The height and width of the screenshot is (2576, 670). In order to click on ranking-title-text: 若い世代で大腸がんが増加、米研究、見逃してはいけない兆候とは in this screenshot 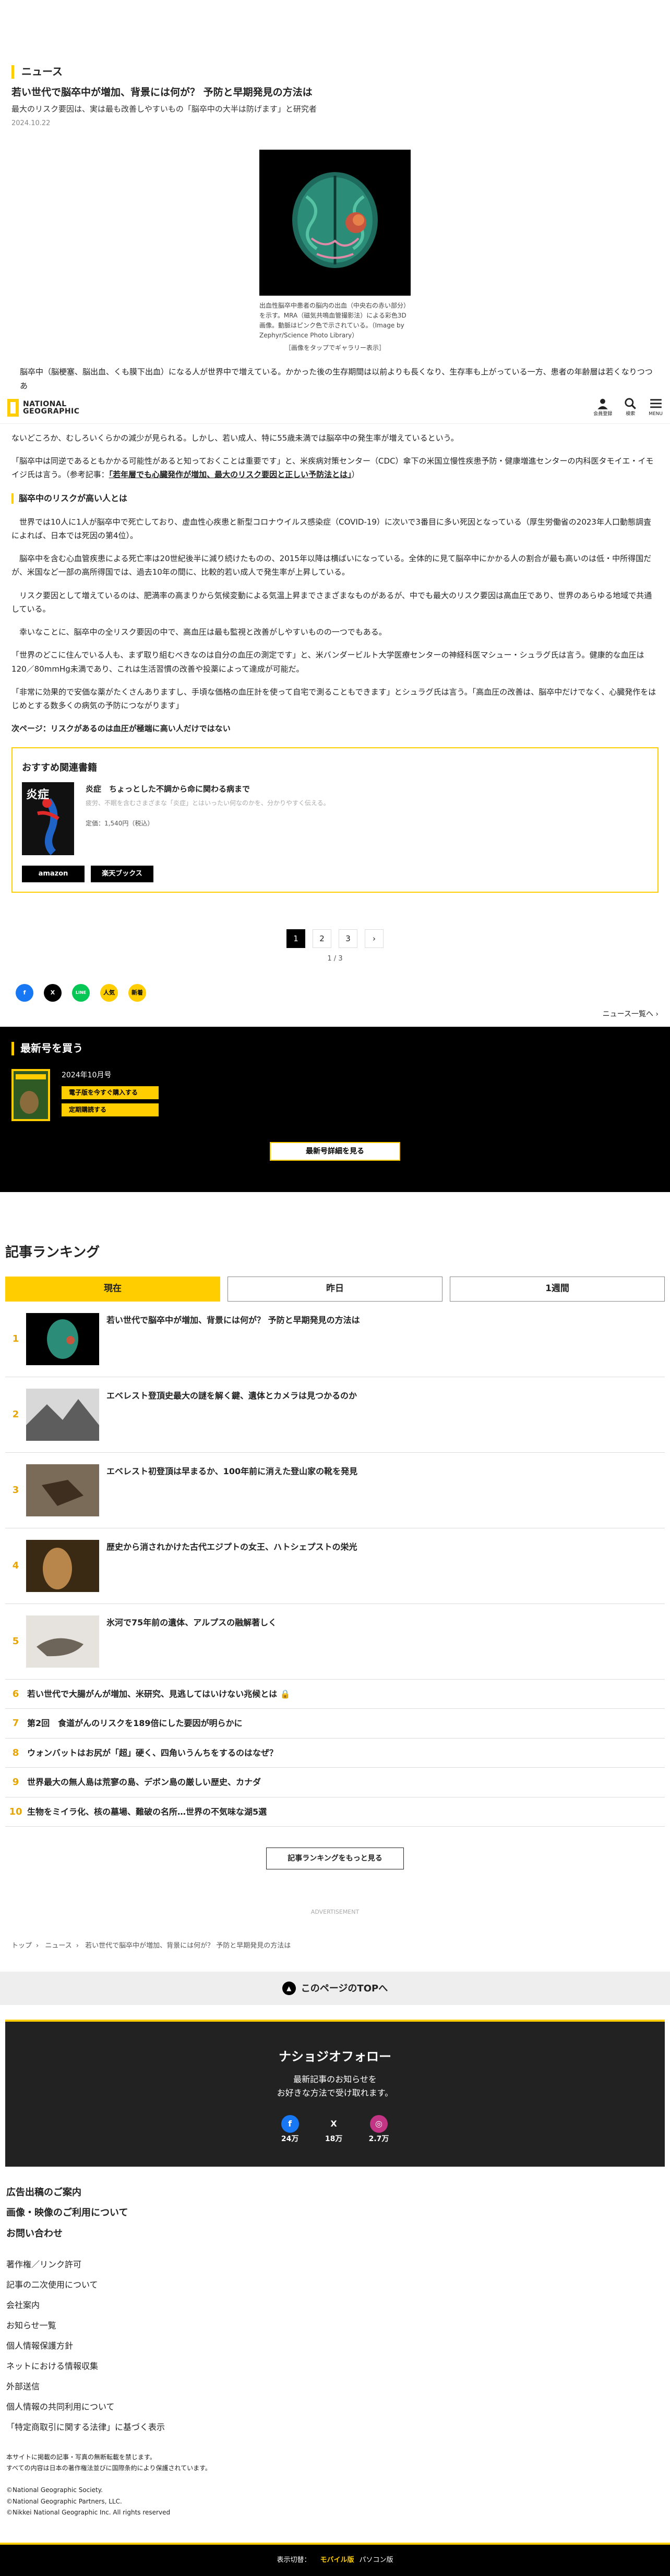, I will do `click(152, 1693)`.